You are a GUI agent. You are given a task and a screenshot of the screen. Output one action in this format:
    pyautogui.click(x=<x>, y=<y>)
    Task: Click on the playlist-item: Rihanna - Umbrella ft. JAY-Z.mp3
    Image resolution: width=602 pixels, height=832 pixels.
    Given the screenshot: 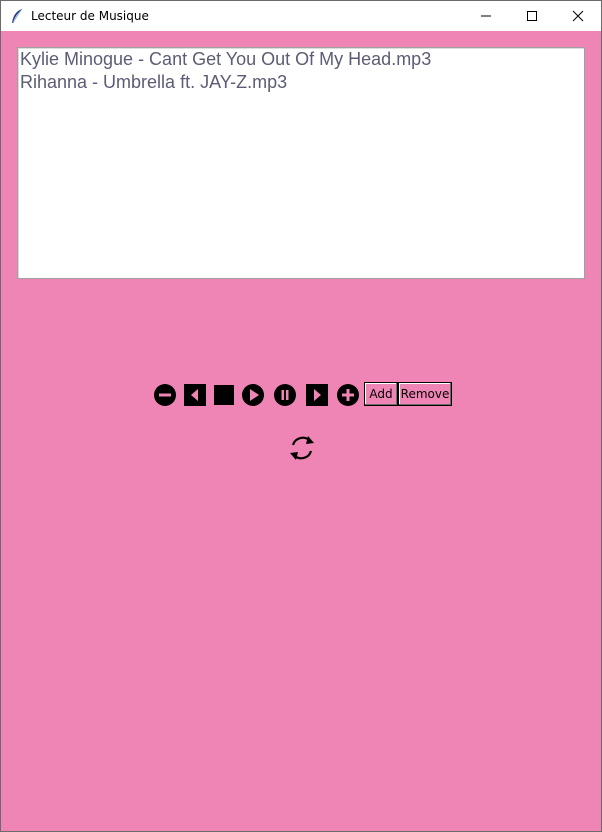 What is the action you would take?
    pyautogui.click(x=301, y=82)
    